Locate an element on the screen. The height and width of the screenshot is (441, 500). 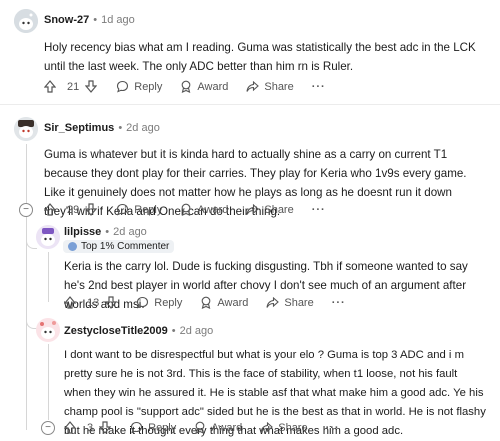
comment-actions: 21 Reply Award Share ··· is located at coordinates (194, 86).